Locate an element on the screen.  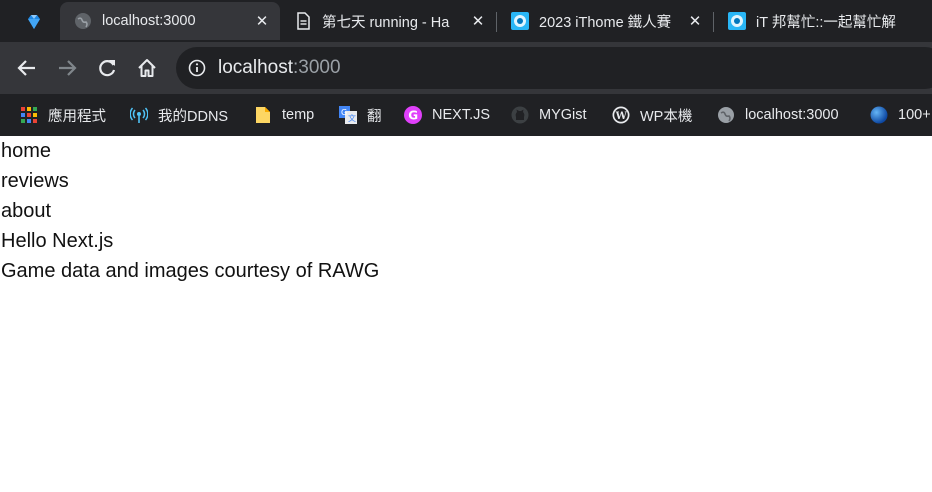
tab-title: localhost:3000 is located at coordinates (149, 21).